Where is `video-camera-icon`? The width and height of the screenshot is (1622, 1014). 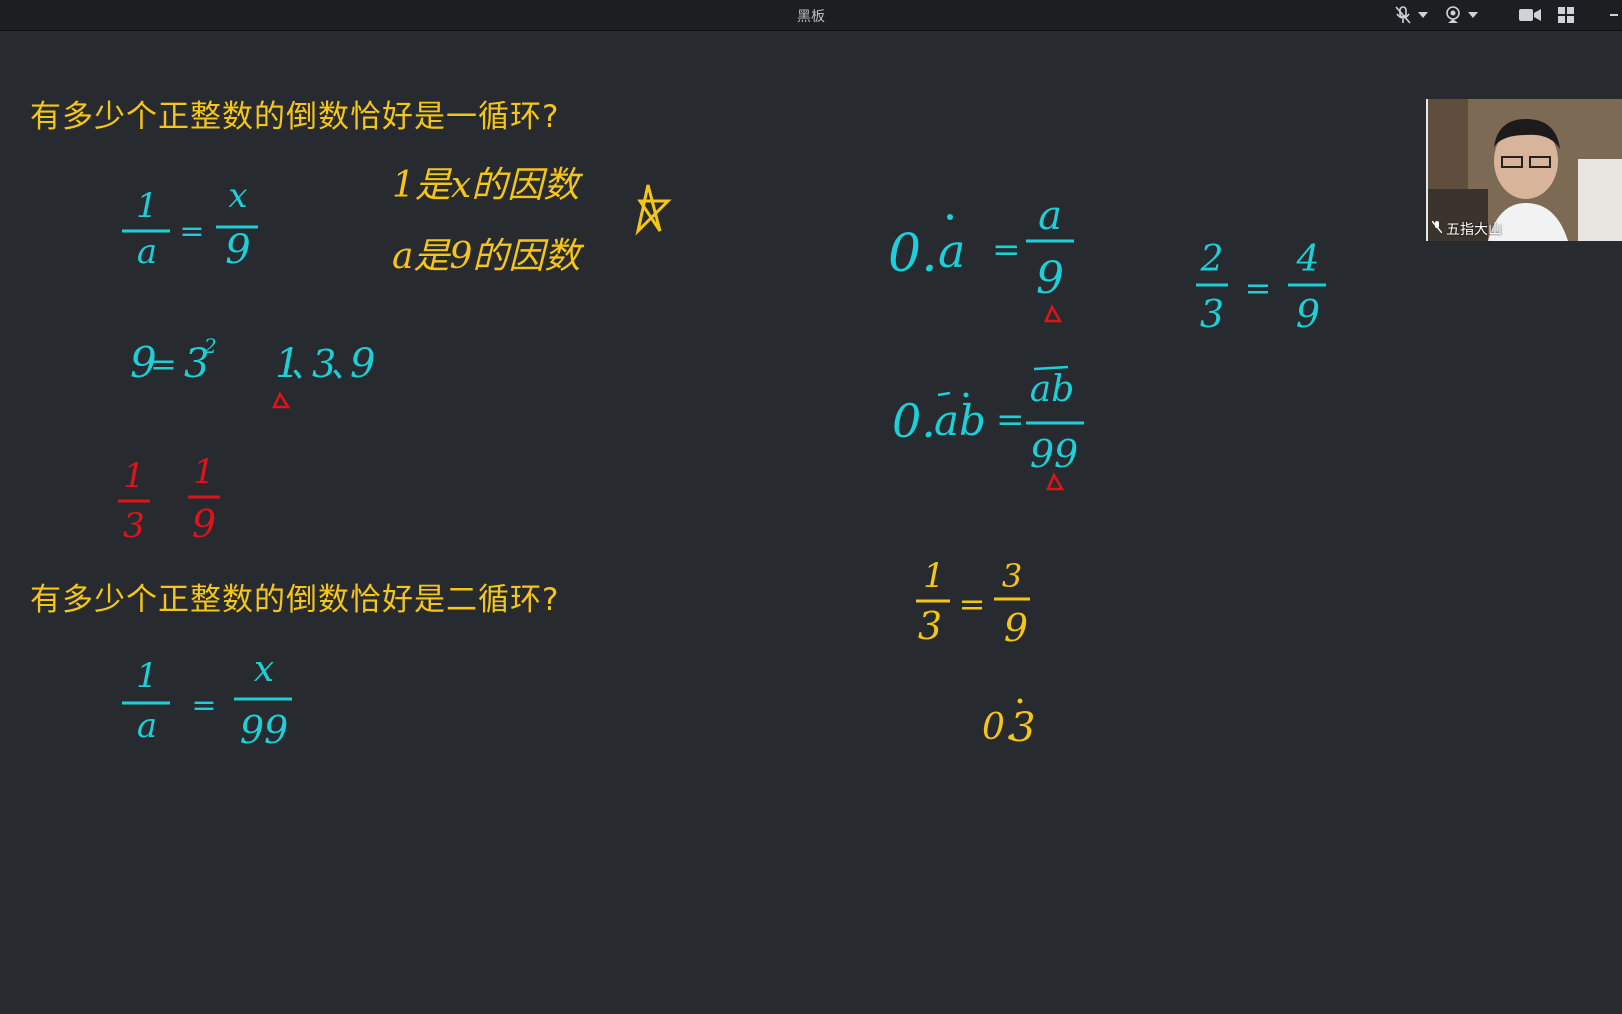
video-camera-icon is located at coordinates (1530, 15).